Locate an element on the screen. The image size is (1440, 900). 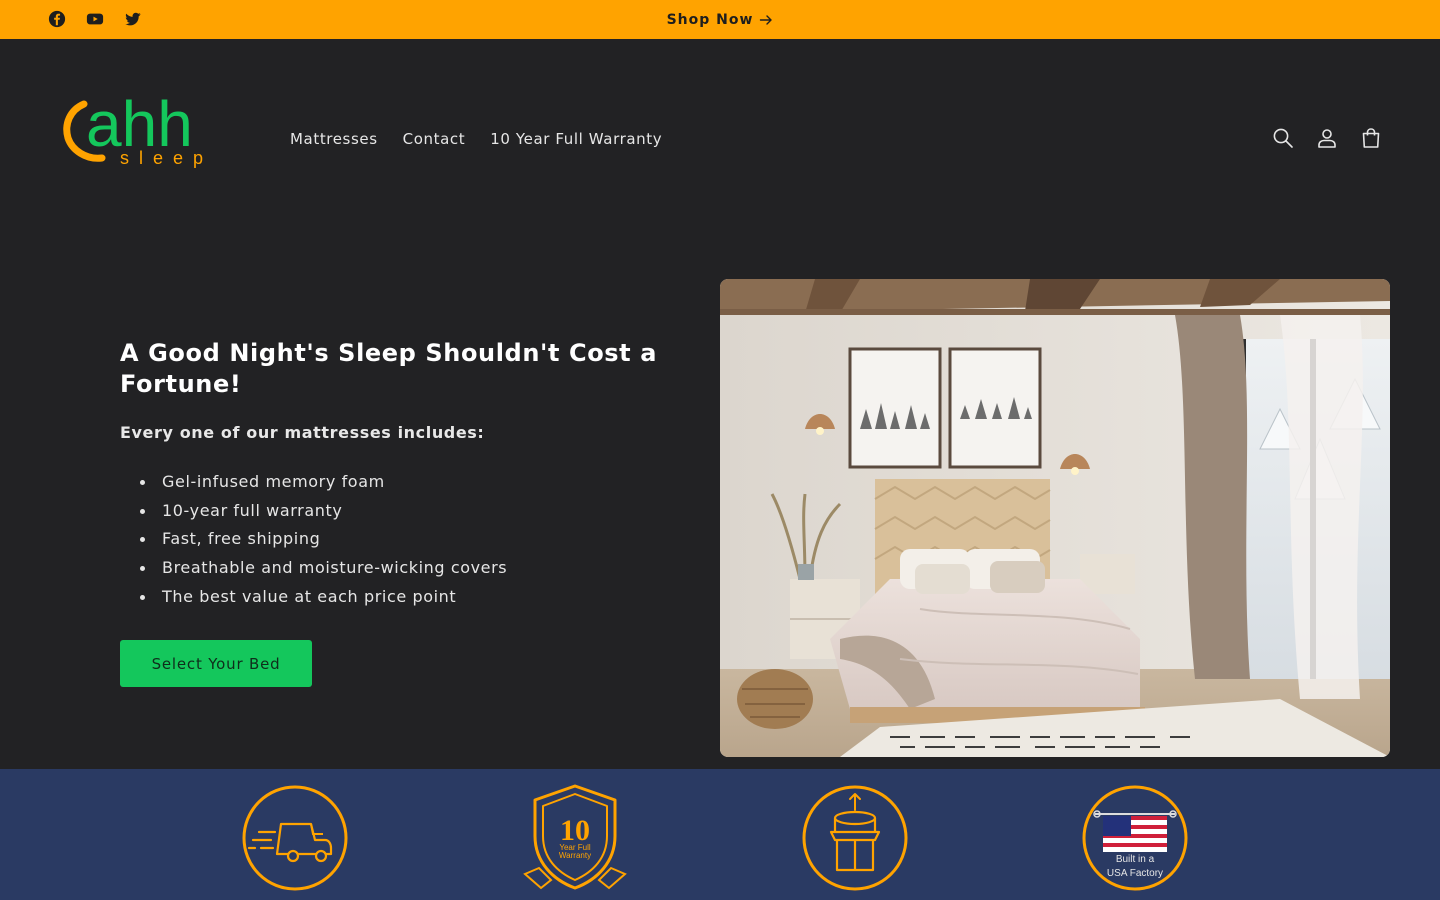
shop-now-link: Shop Now is located at coordinates (720, 19).